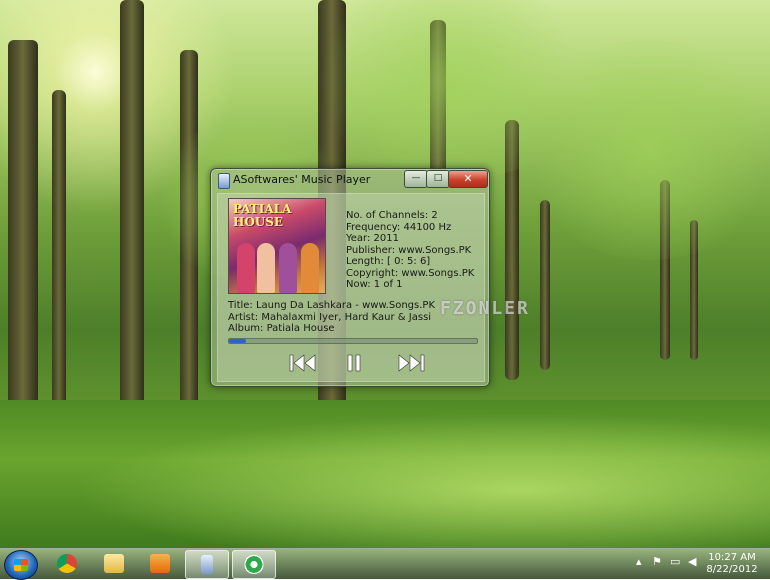 The height and width of the screenshot is (580, 770). I want to click on folder-icon, so click(114, 563).